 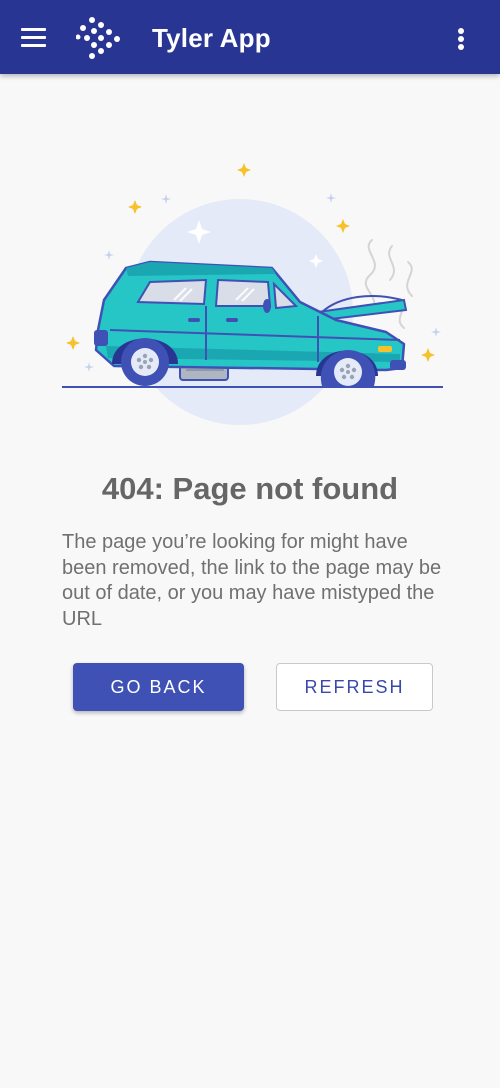 I want to click on more-options-icon, so click(x=461, y=39).